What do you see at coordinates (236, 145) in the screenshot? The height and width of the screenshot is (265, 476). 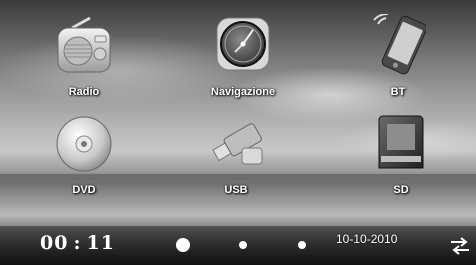 I see `usb-drive-icon` at bounding box center [236, 145].